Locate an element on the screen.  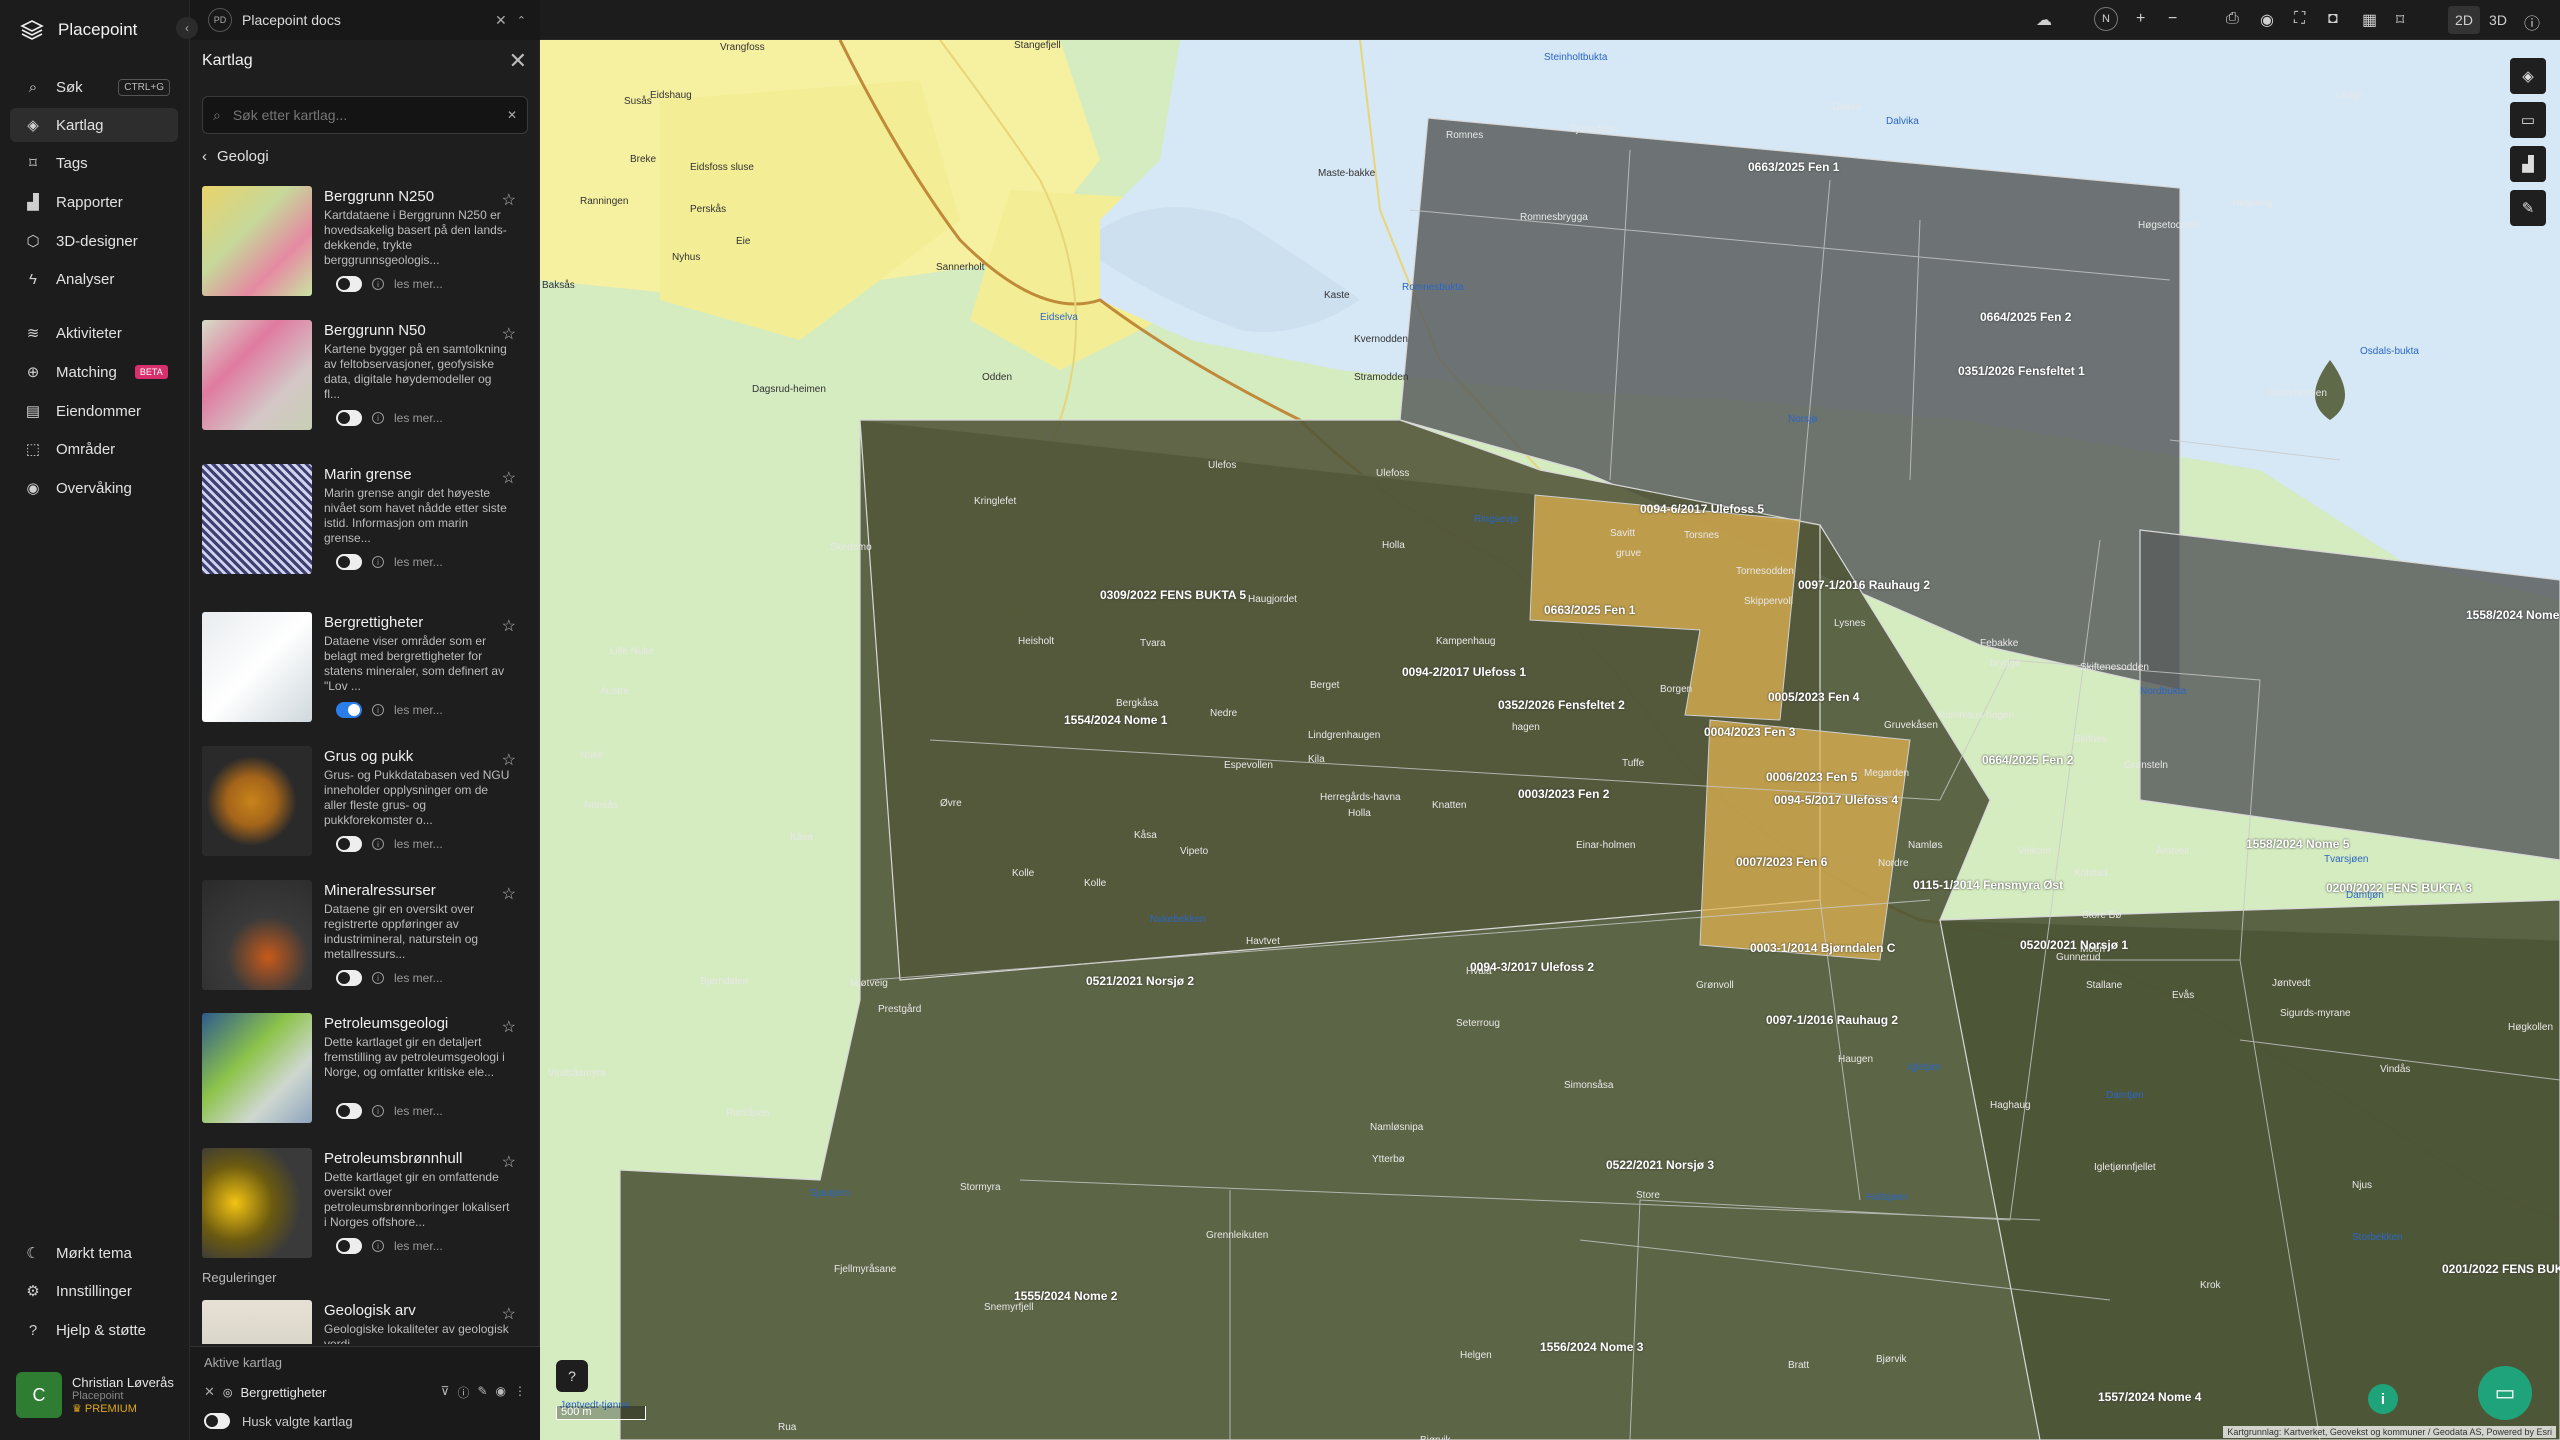
layers-tool-button: ◈ is located at coordinates (2528, 76).